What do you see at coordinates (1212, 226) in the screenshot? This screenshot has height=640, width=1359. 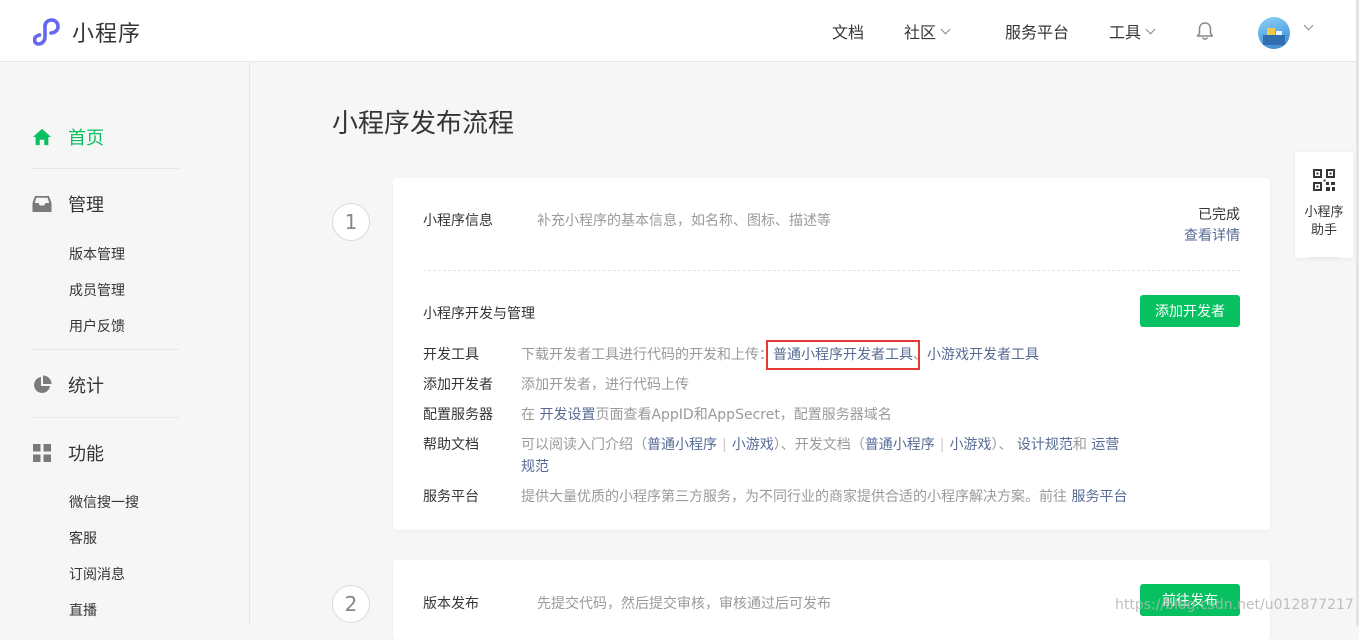 I see `step-status: 已完成 查看详情` at bounding box center [1212, 226].